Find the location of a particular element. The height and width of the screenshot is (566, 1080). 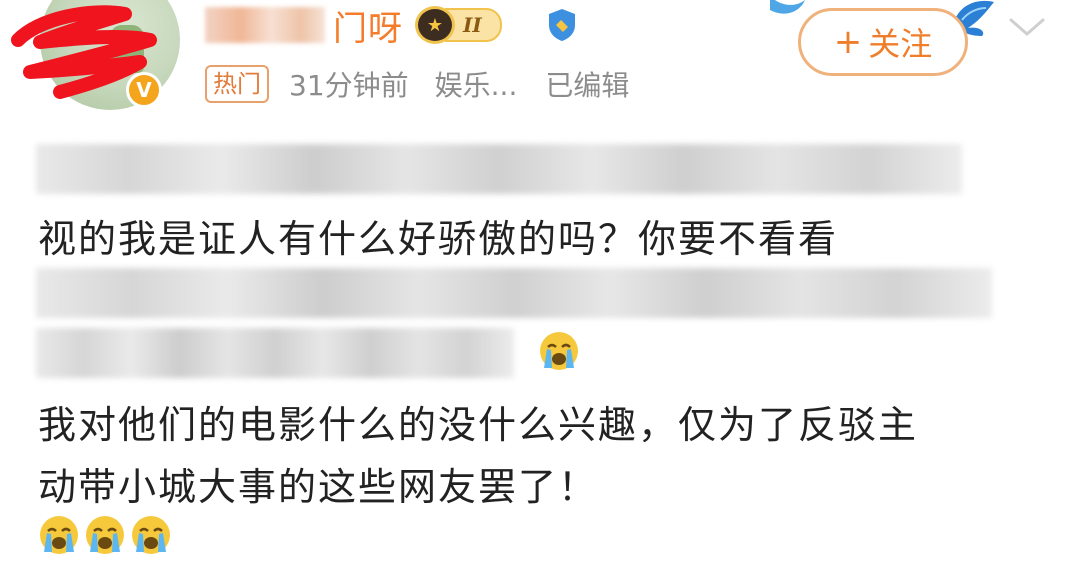

follow-button: + 关注 is located at coordinates (883, 42).